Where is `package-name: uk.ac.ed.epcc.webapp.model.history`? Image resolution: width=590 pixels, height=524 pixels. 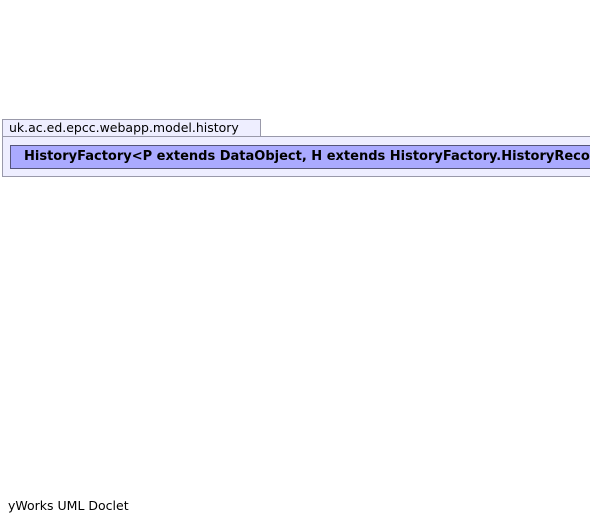
package-name: uk.ac.ed.epcc.webapp.model.history is located at coordinates (124, 127).